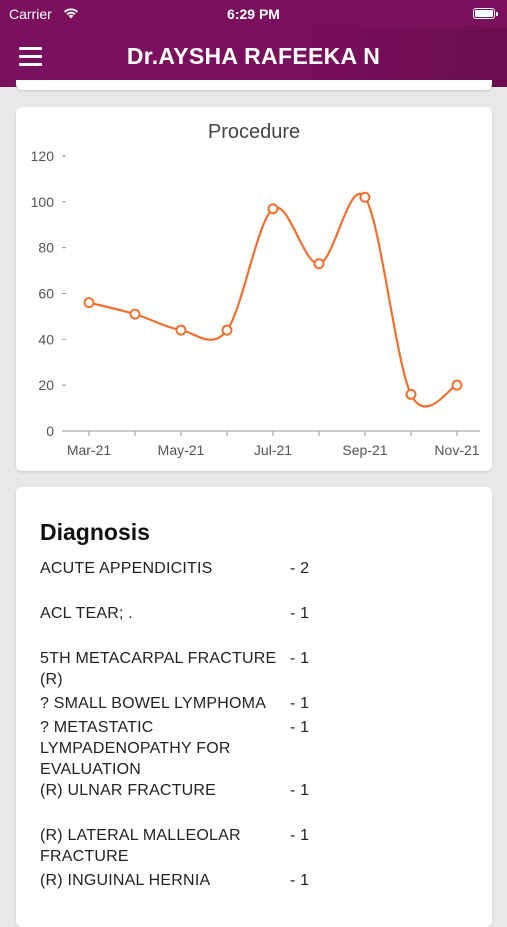 This screenshot has width=507, height=927. What do you see at coordinates (254, 132) in the screenshot?
I see `chart-title: Procedure` at bounding box center [254, 132].